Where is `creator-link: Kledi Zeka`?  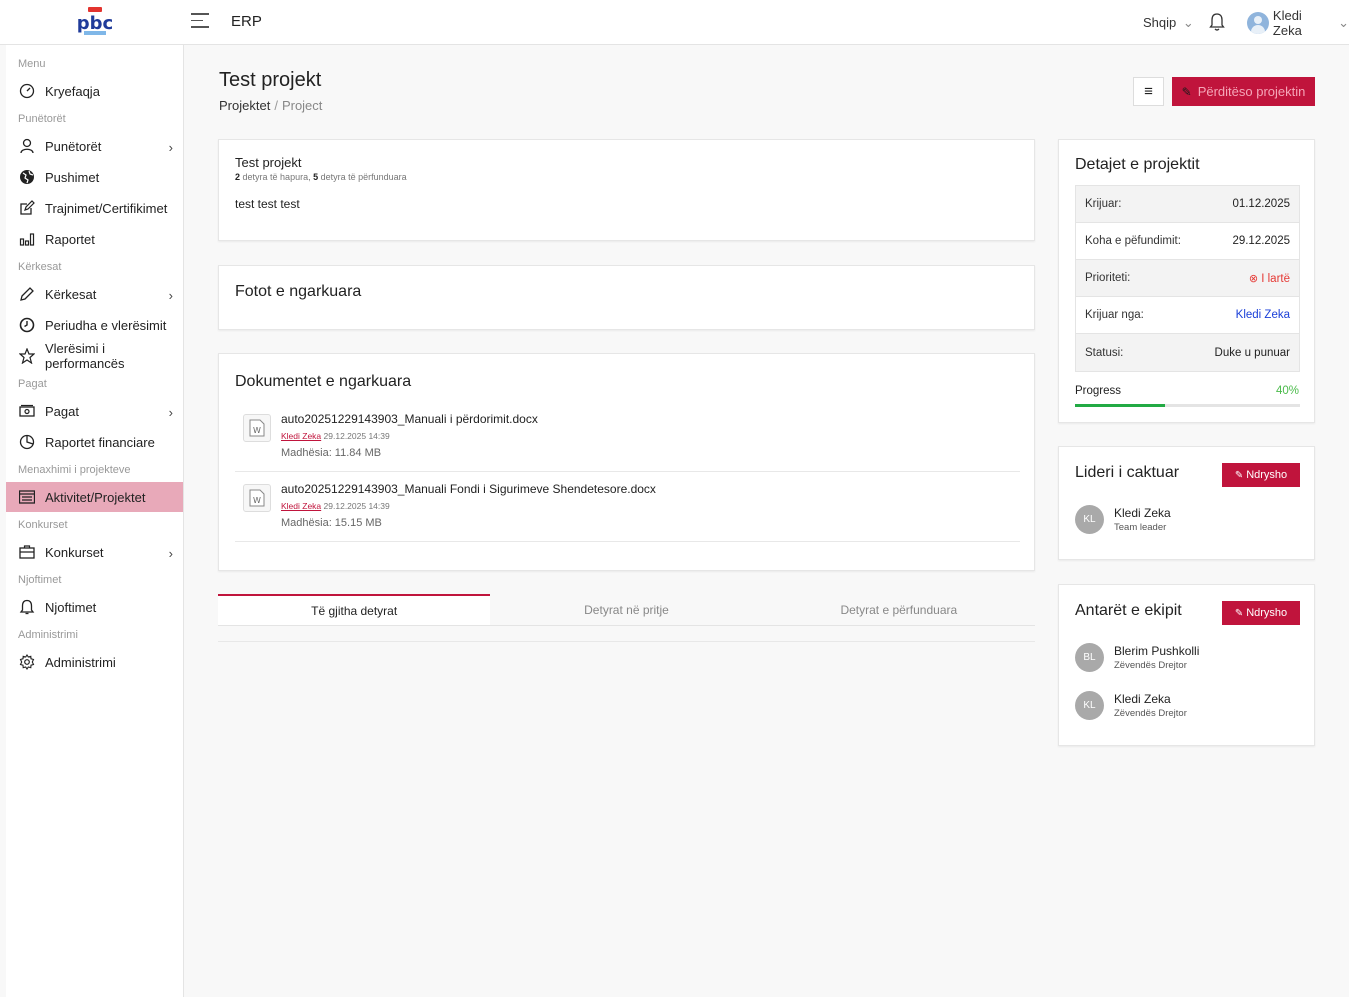
creator-link: Kledi Zeka is located at coordinates (1263, 315).